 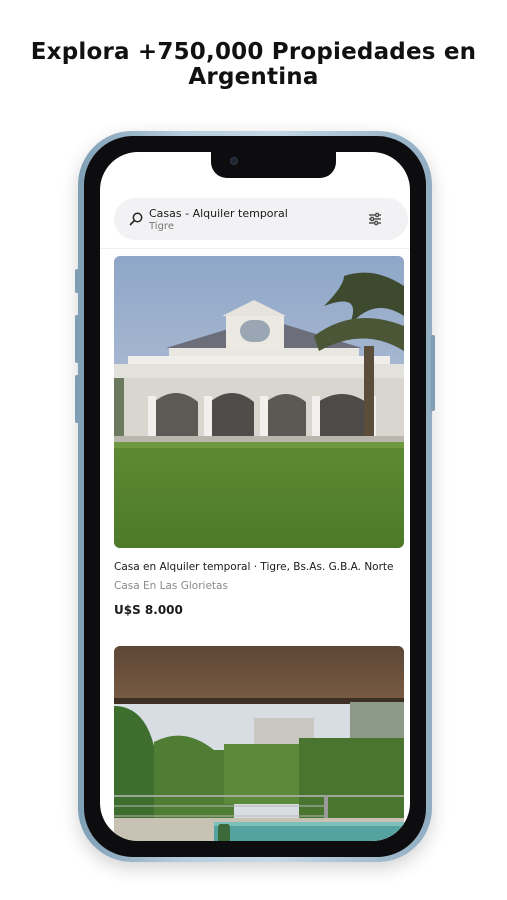 What do you see at coordinates (253, 77) in the screenshot?
I see `promo-headline-line2: Argentina` at bounding box center [253, 77].